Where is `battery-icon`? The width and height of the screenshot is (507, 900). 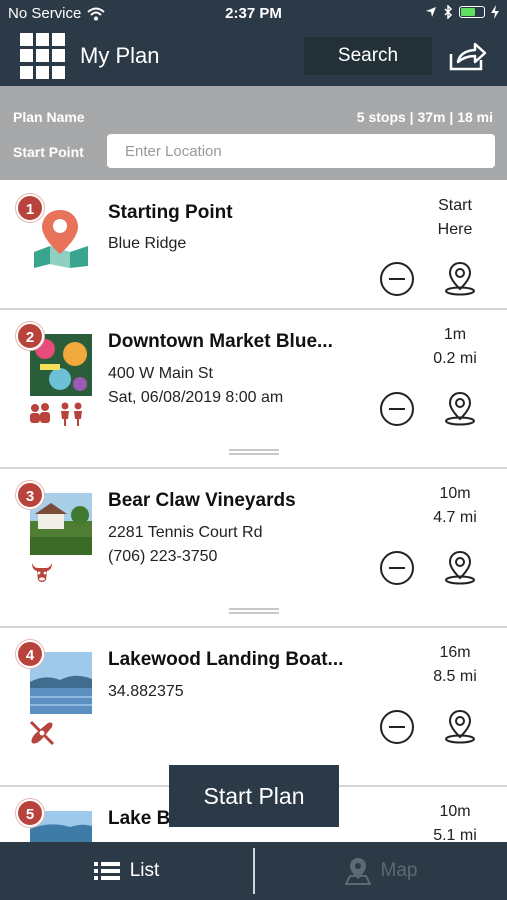
battery-icon is located at coordinates (472, 12).